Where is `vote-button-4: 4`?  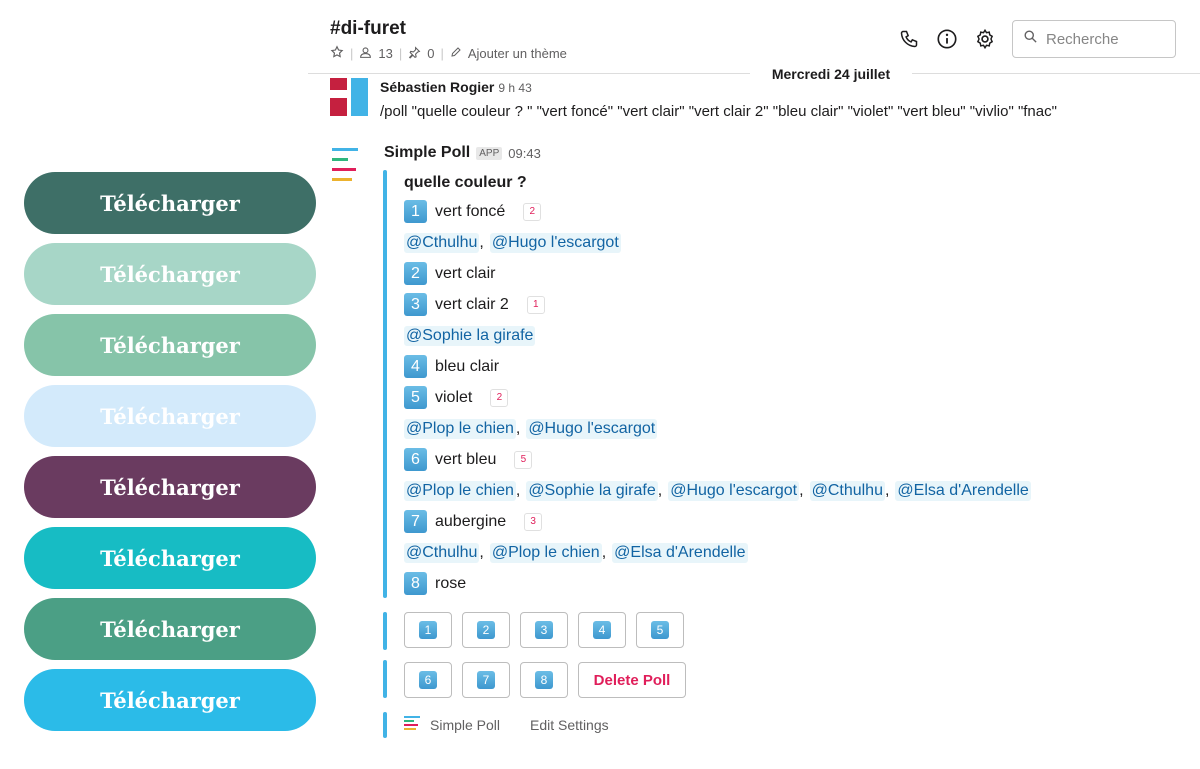 vote-button-4: 4 is located at coordinates (602, 630).